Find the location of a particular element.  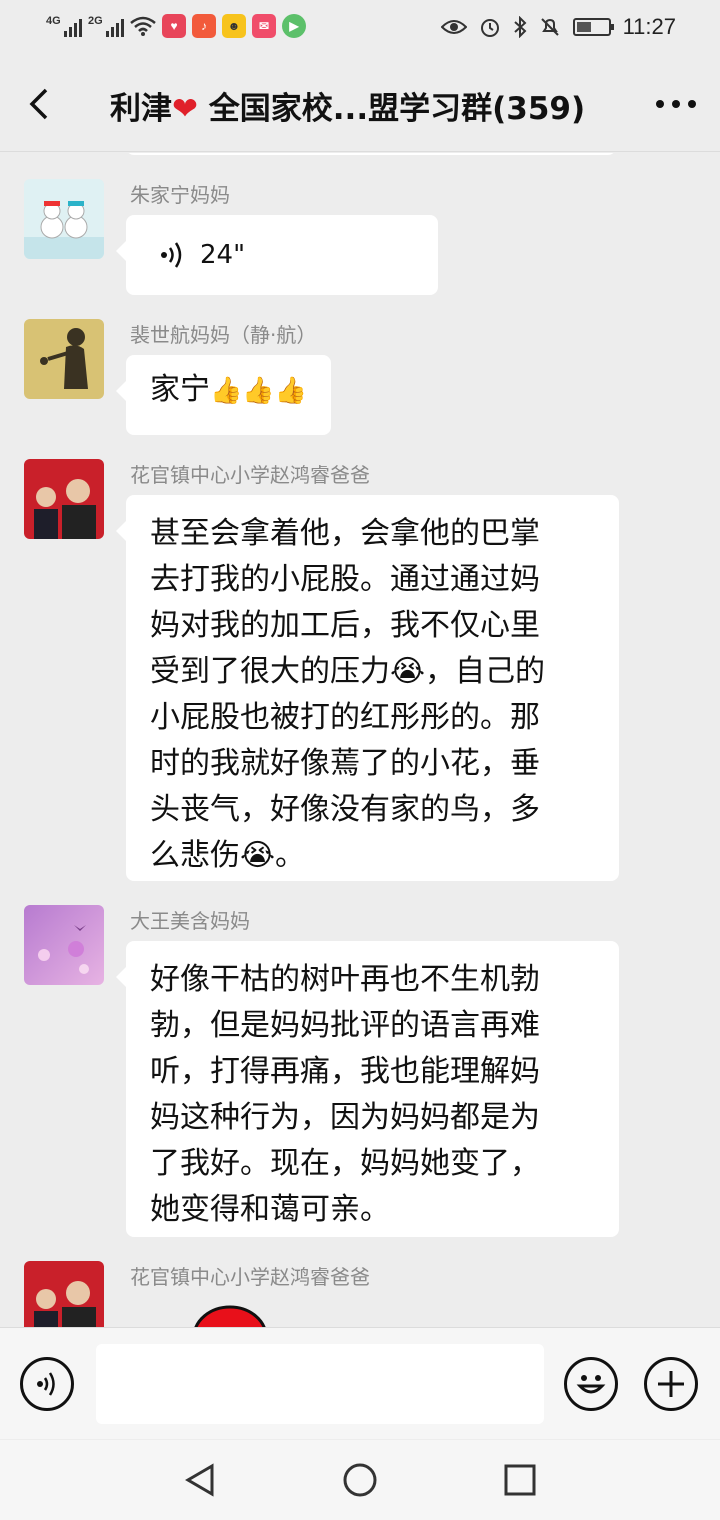

heart-icon: ❤ is located at coordinates (185, 109).